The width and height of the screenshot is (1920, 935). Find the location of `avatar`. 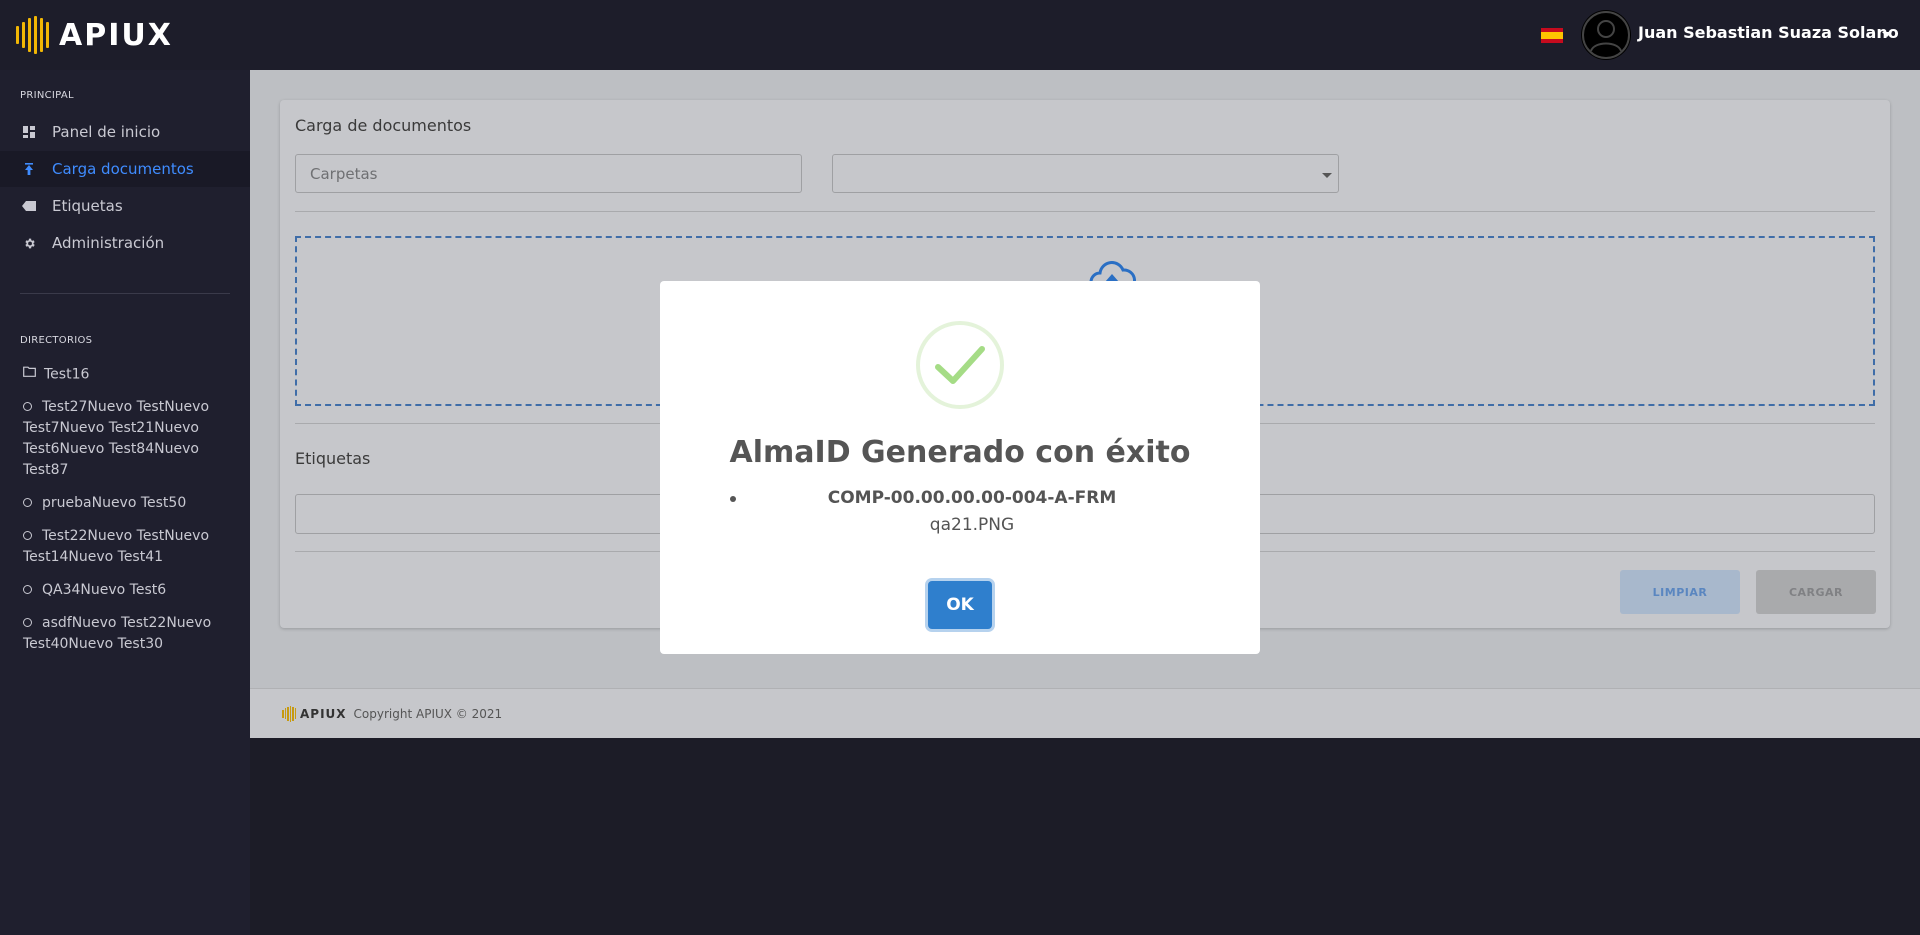

avatar is located at coordinates (1606, 35).